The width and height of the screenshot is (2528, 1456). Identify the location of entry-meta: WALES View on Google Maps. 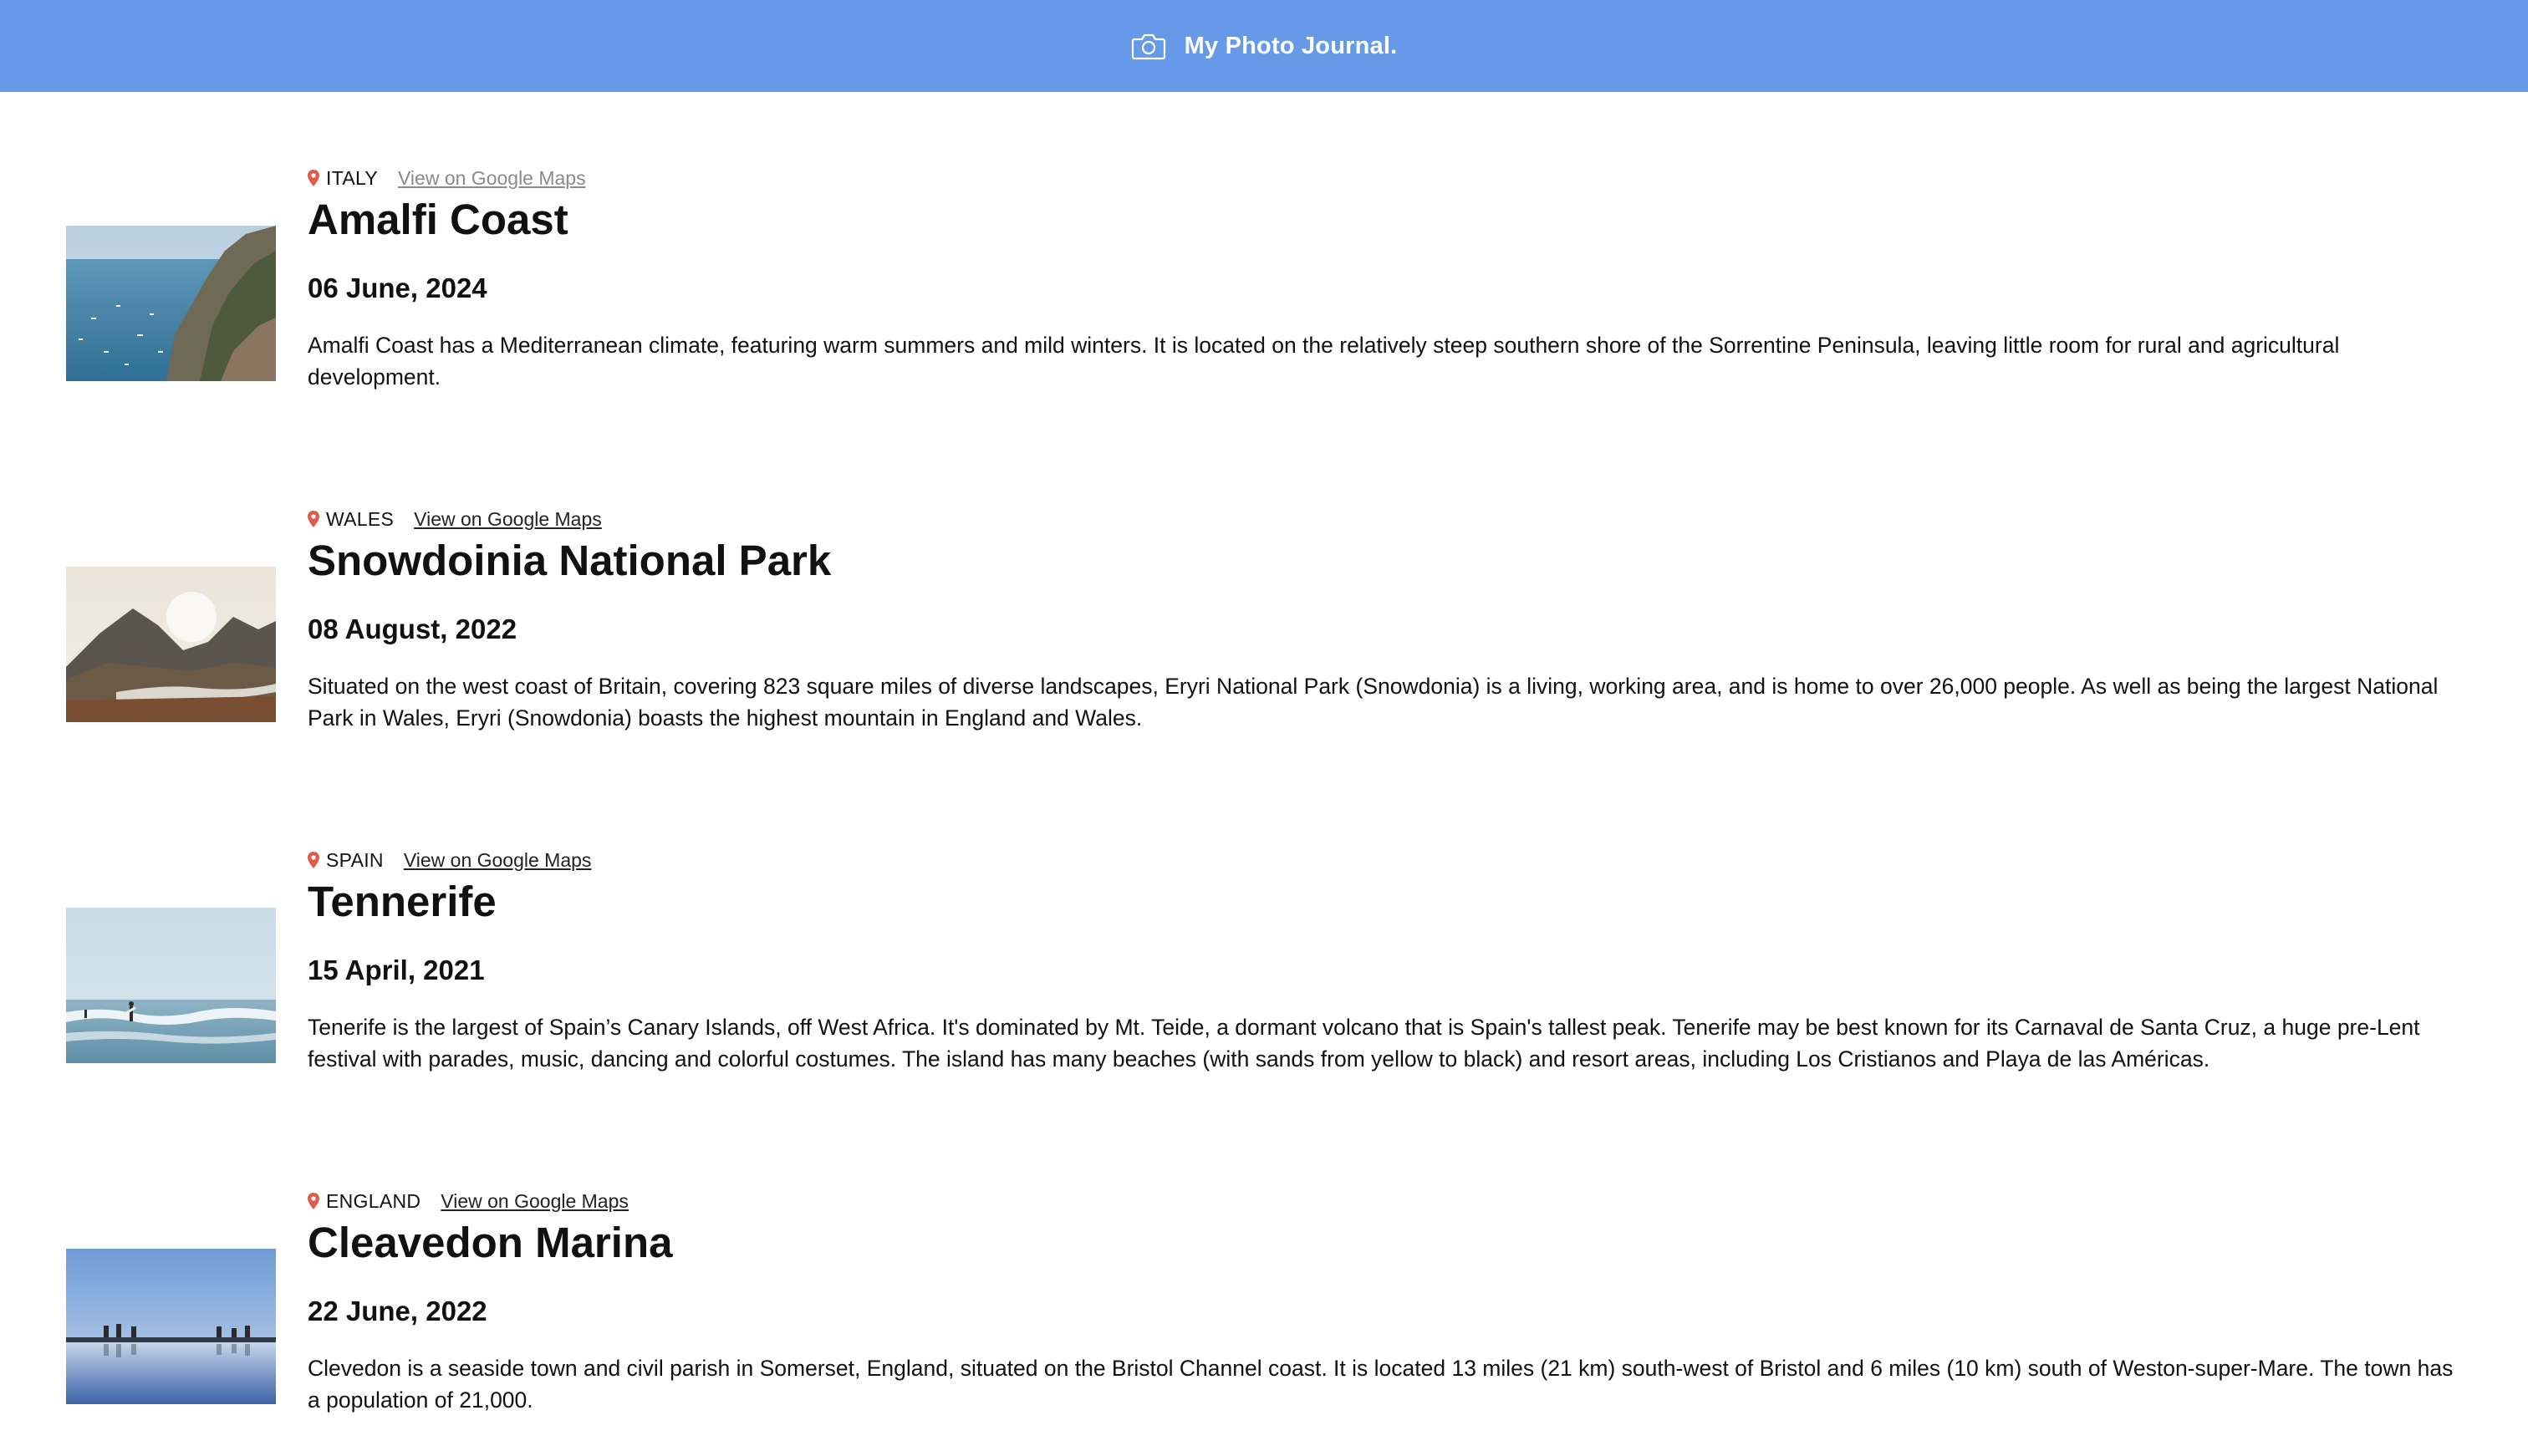
(455, 519).